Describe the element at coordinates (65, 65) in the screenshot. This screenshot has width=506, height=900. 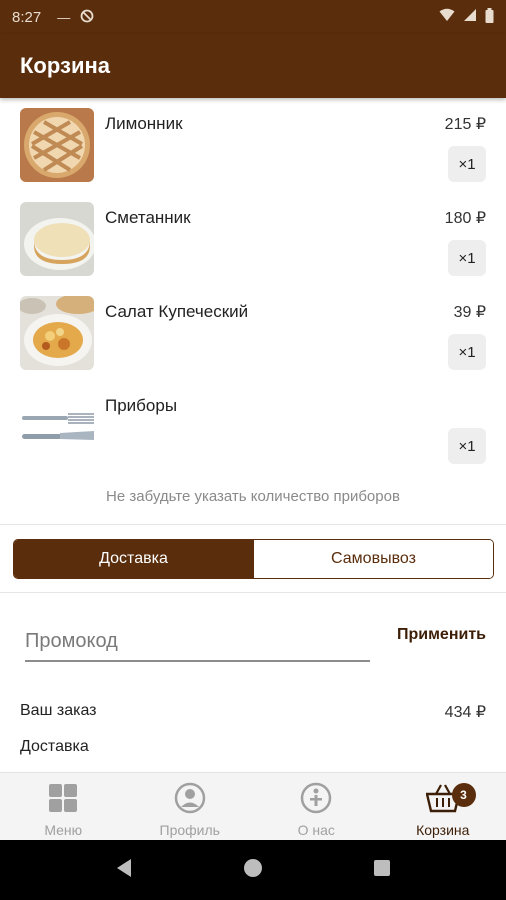
I see `page-title: Корзина` at that location.